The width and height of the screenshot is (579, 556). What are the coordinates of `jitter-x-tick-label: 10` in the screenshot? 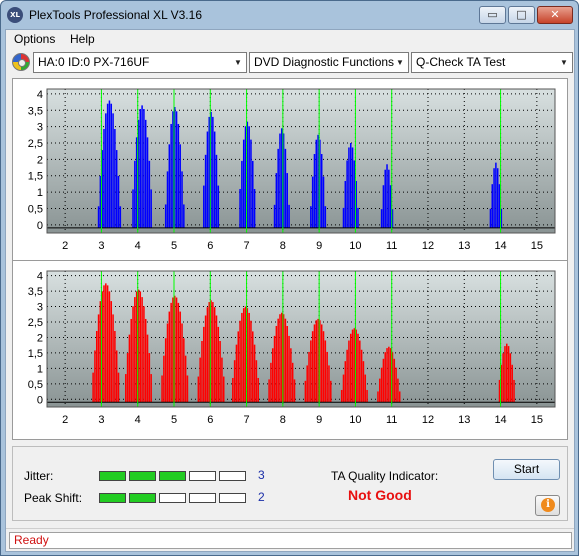 It's located at (355, 246).